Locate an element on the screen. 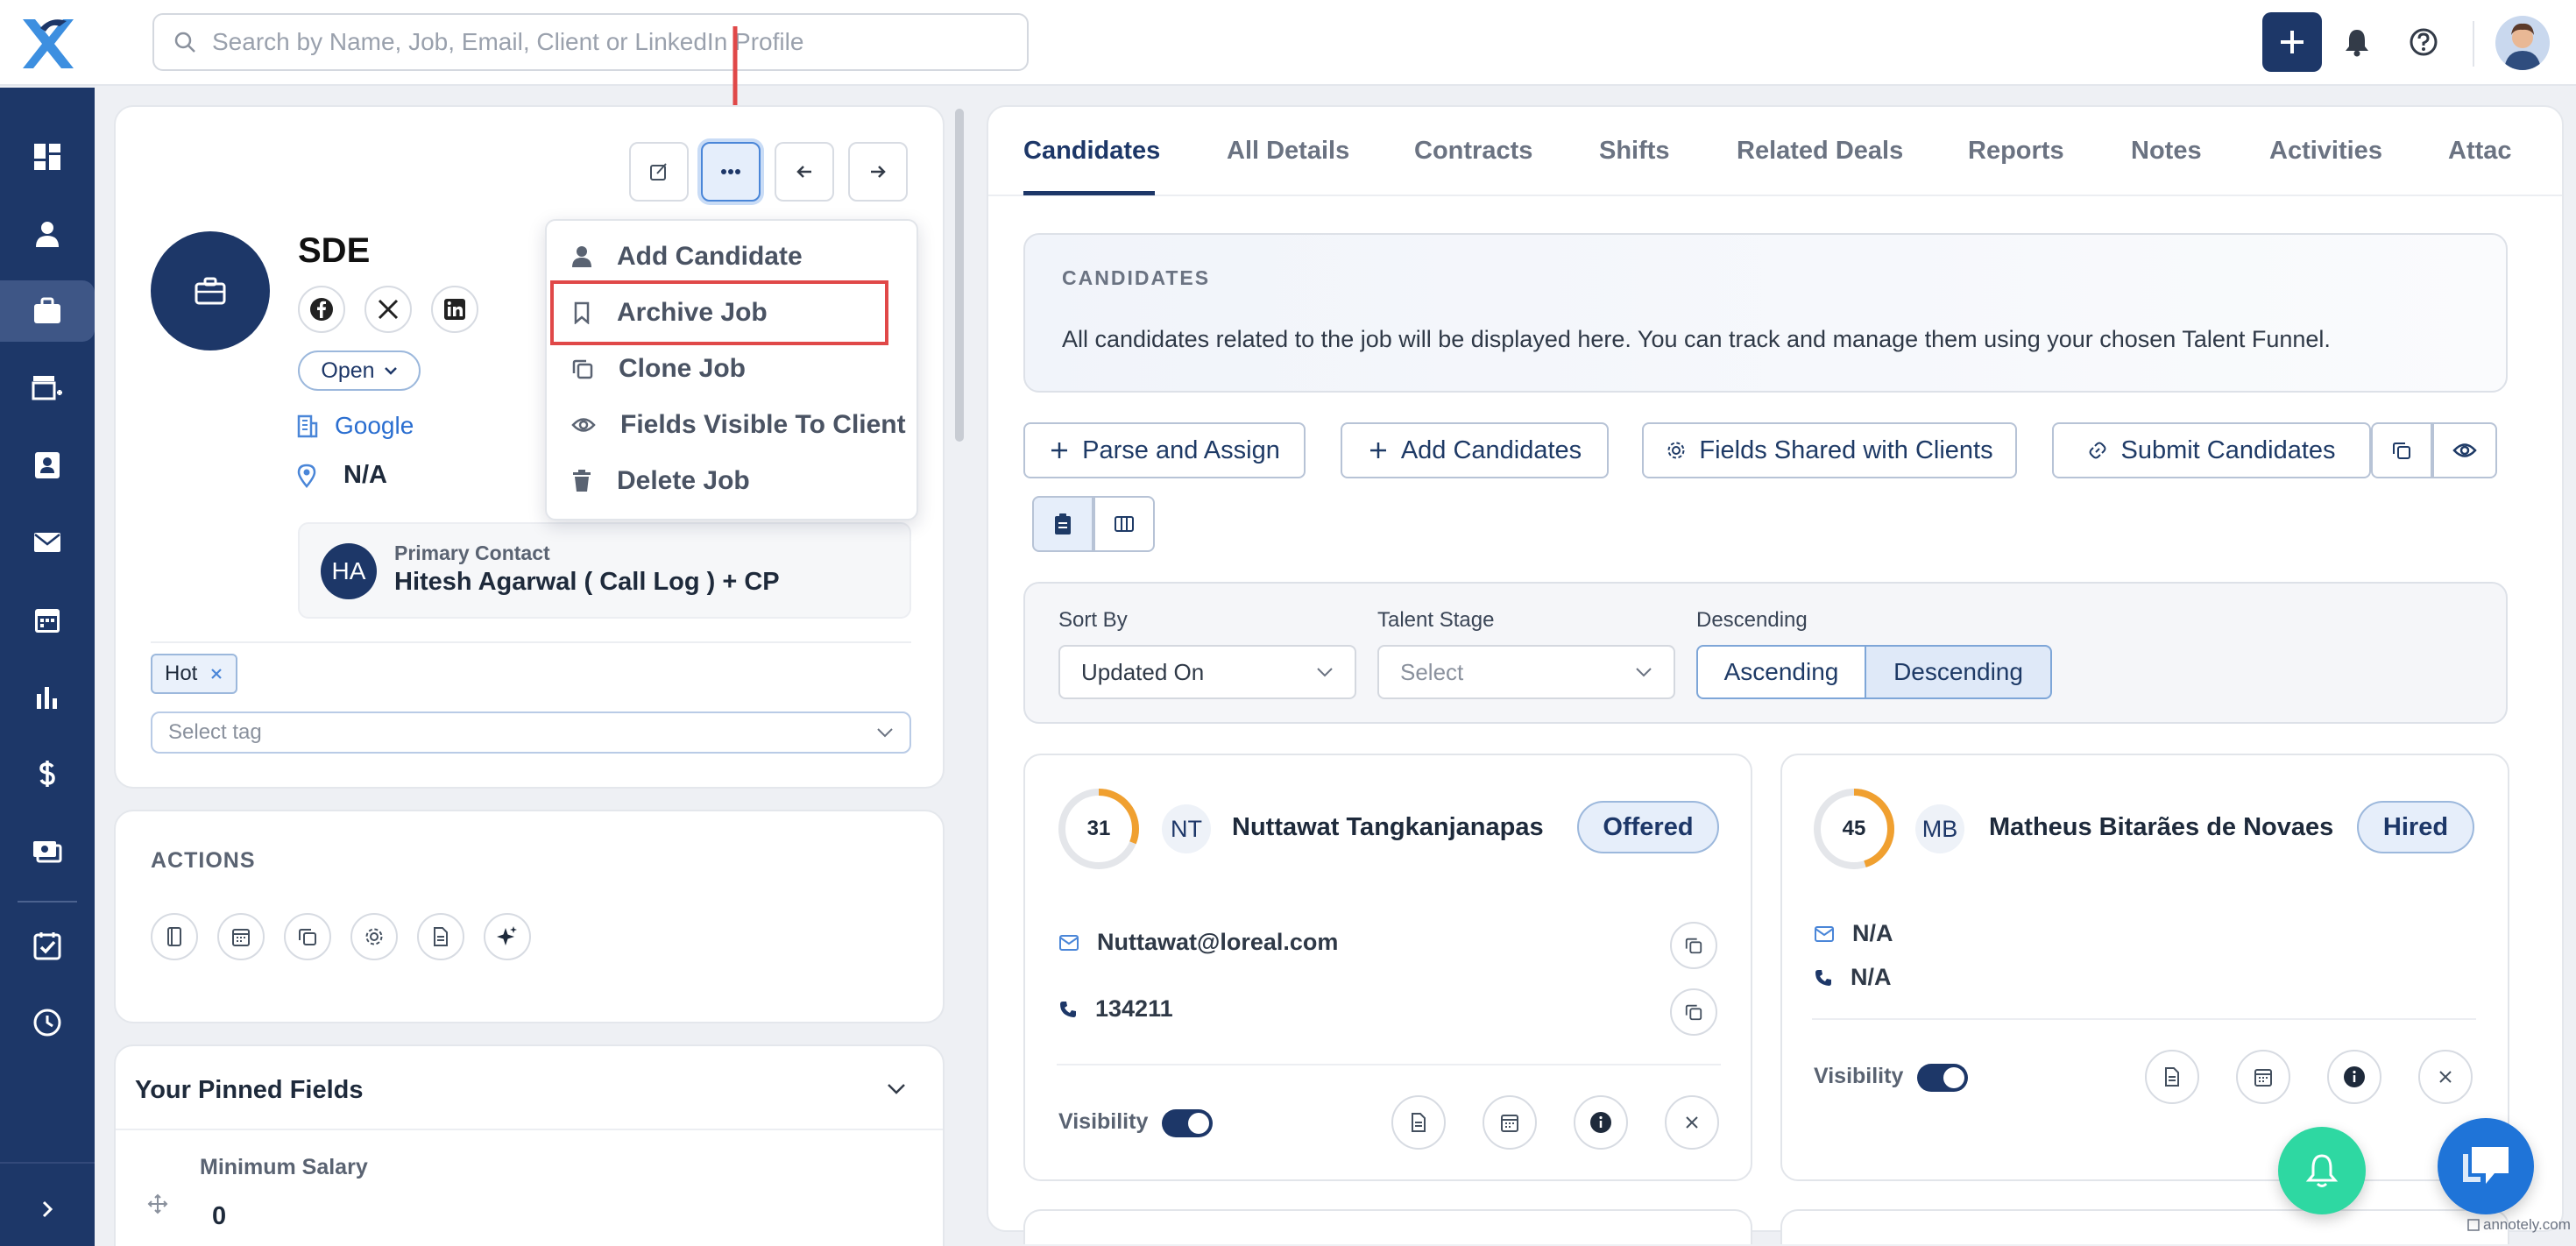 Image resolution: width=2576 pixels, height=1246 pixels. action-copy-button is located at coordinates (307, 937).